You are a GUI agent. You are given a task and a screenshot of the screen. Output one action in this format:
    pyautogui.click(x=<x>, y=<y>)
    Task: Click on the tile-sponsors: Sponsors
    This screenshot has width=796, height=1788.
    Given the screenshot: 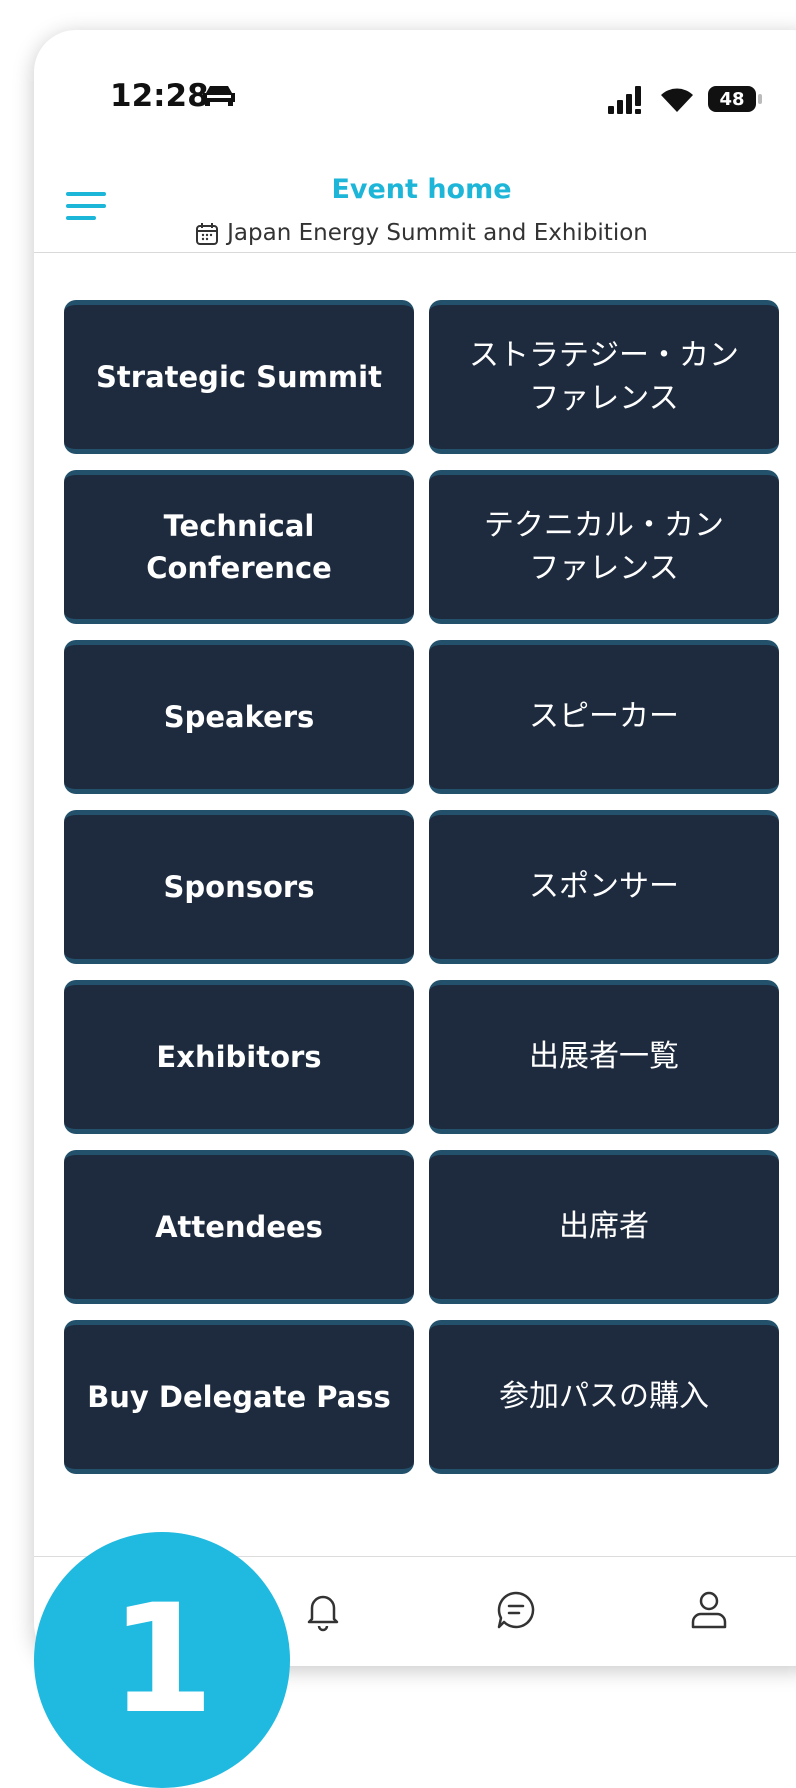 What is the action you would take?
    pyautogui.click(x=239, y=887)
    